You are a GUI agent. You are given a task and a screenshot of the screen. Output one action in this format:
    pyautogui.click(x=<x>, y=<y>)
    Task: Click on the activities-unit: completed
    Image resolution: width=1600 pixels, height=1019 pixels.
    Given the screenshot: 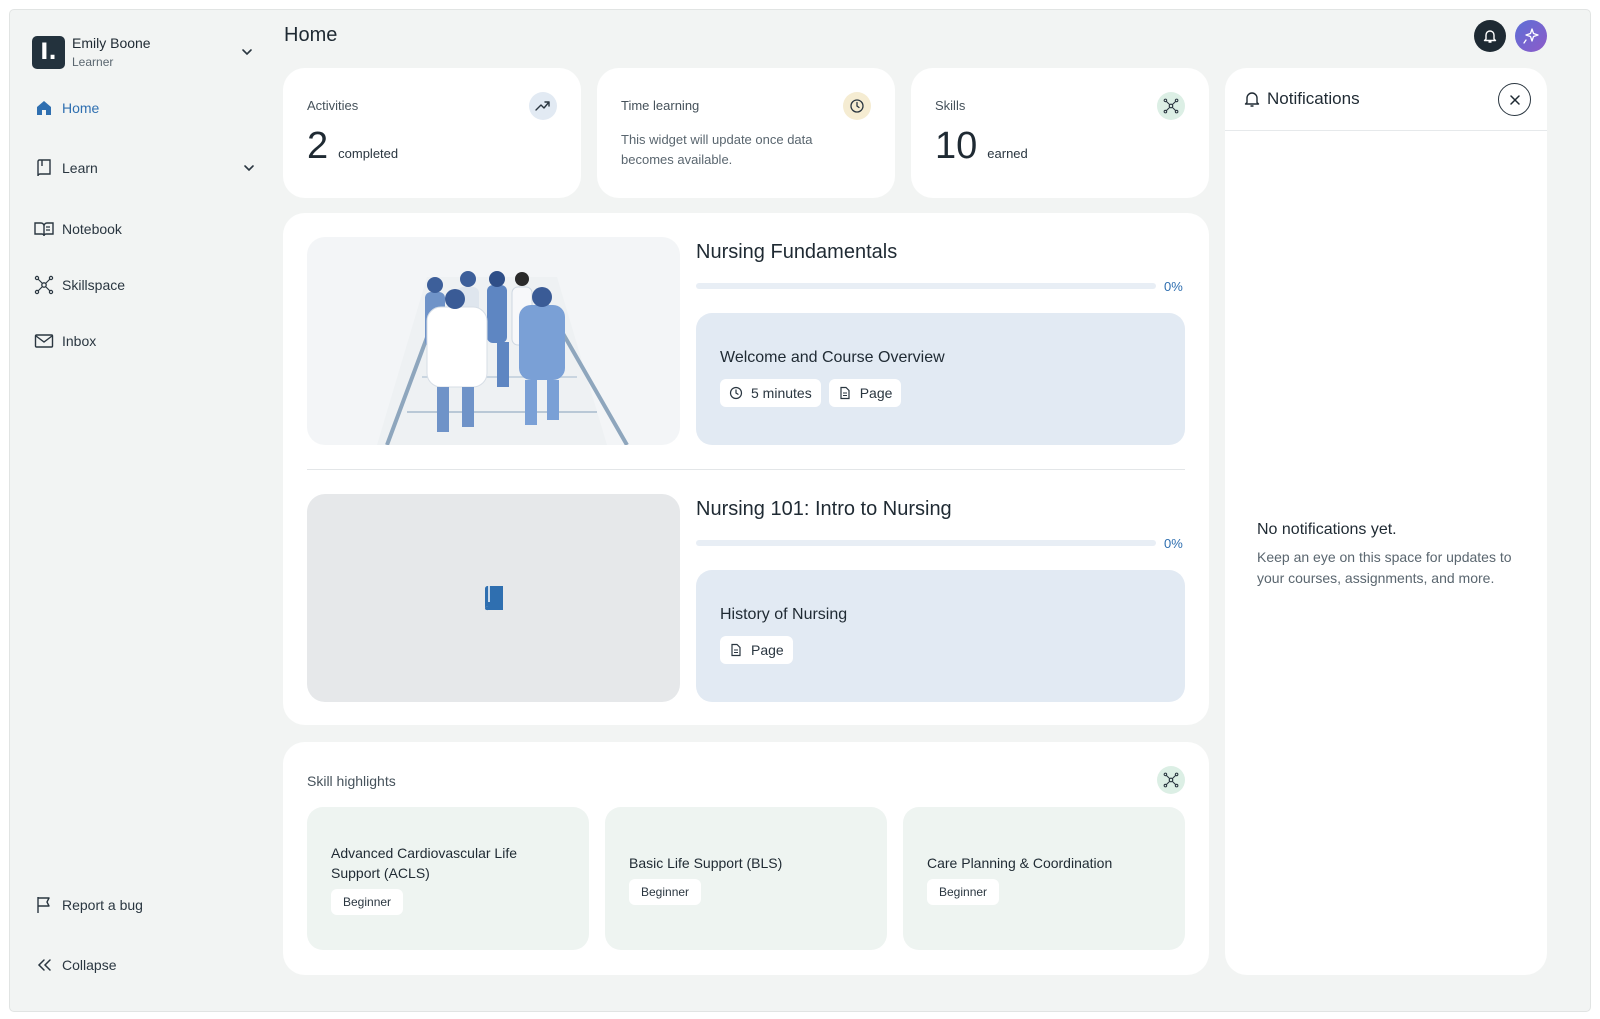 What is the action you would take?
    pyautogui.click(x=368, y=153)
    